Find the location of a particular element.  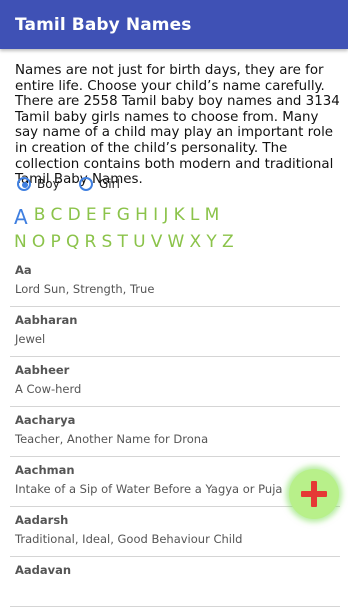

list-item: Aabharan Jewel is located at coordinates (174, 332).